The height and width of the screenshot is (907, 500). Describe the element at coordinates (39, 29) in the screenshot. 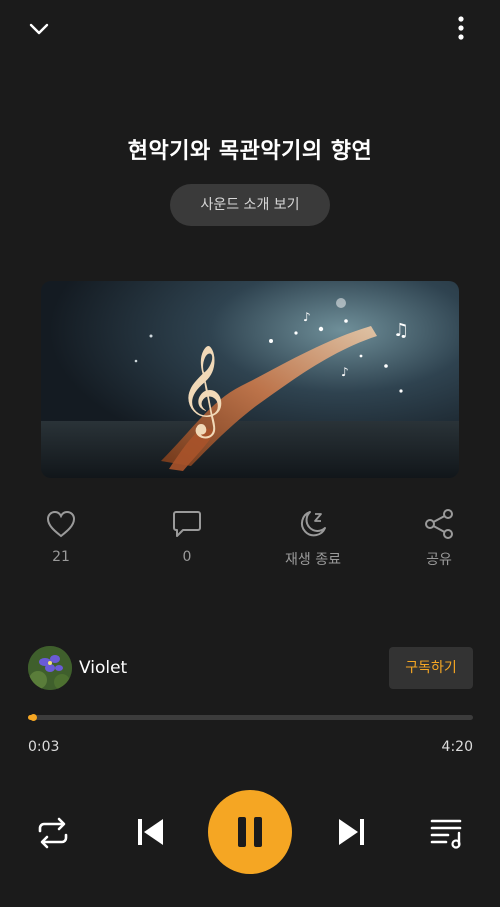

I see `chevron-down-icon` at that location.